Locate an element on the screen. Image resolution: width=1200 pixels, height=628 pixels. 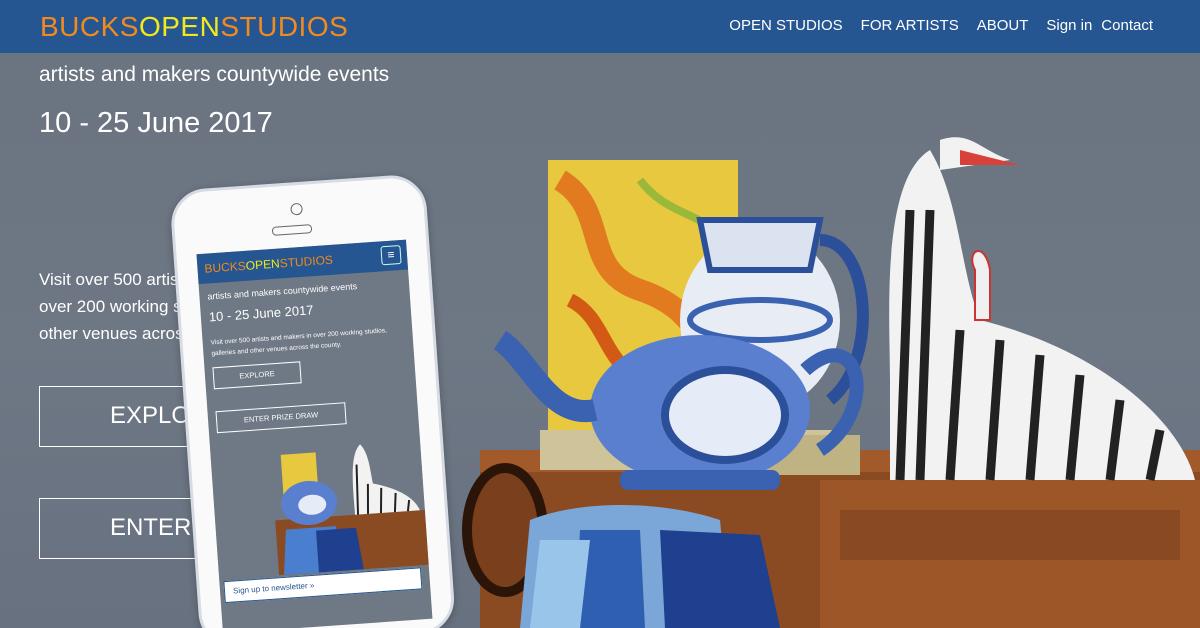
nav-open-studios: OPEN STUDIOS is located at coordinates (785, 25).